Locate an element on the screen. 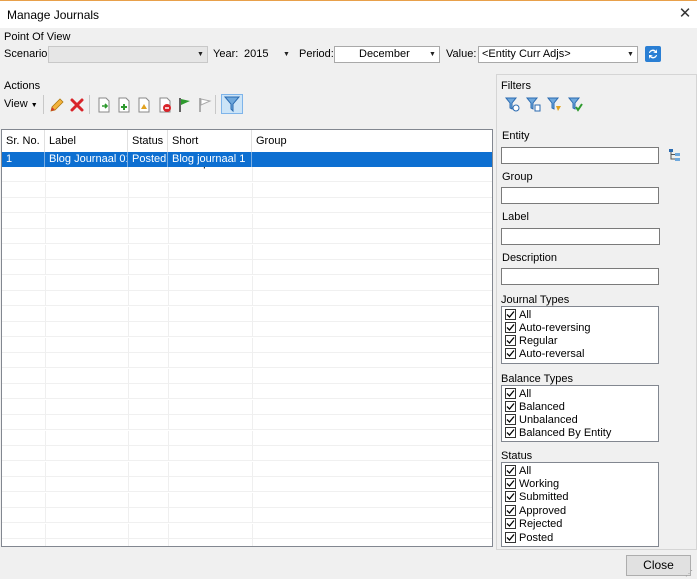  column-header-label: Label is located at coordinates (86, 141).